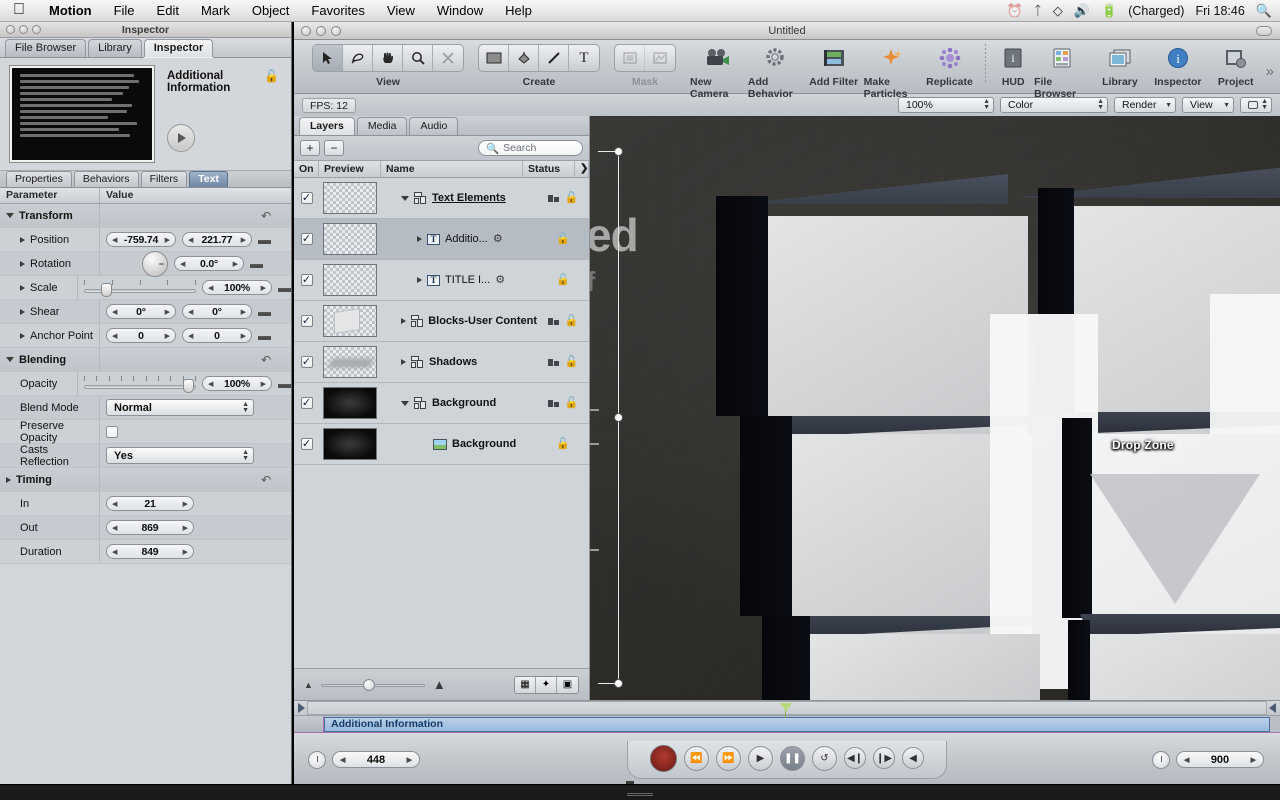 This screenshot has height=800, width=1280. Describe the element at coordinates (217, 311) in the screenshot. I see `shear-y-stepper: ◀ 0° ▶` at that location.